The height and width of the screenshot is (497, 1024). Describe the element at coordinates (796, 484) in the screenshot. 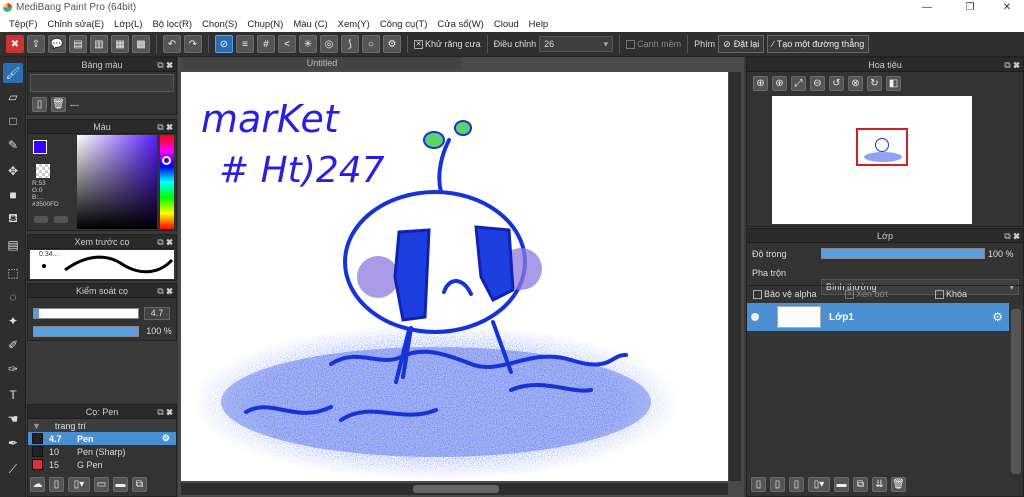

I see `new-1bit-layer-icon: ▯` at that location.